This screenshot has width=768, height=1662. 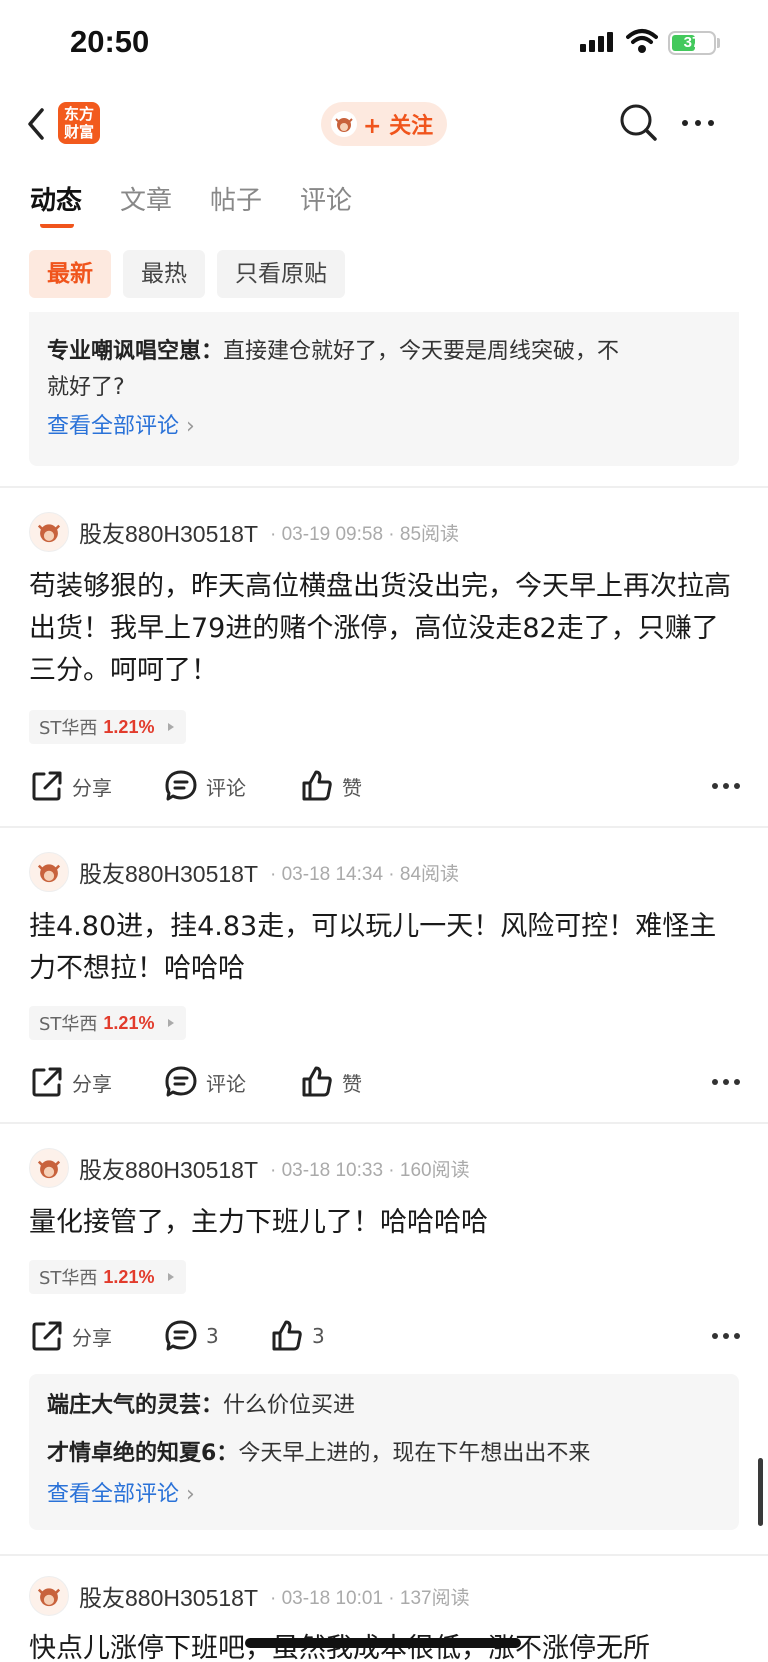 What do you see at coordinates (110, 41) in the screenshot?
I see `status-time: 20:50` at bounding box center [110, 41].